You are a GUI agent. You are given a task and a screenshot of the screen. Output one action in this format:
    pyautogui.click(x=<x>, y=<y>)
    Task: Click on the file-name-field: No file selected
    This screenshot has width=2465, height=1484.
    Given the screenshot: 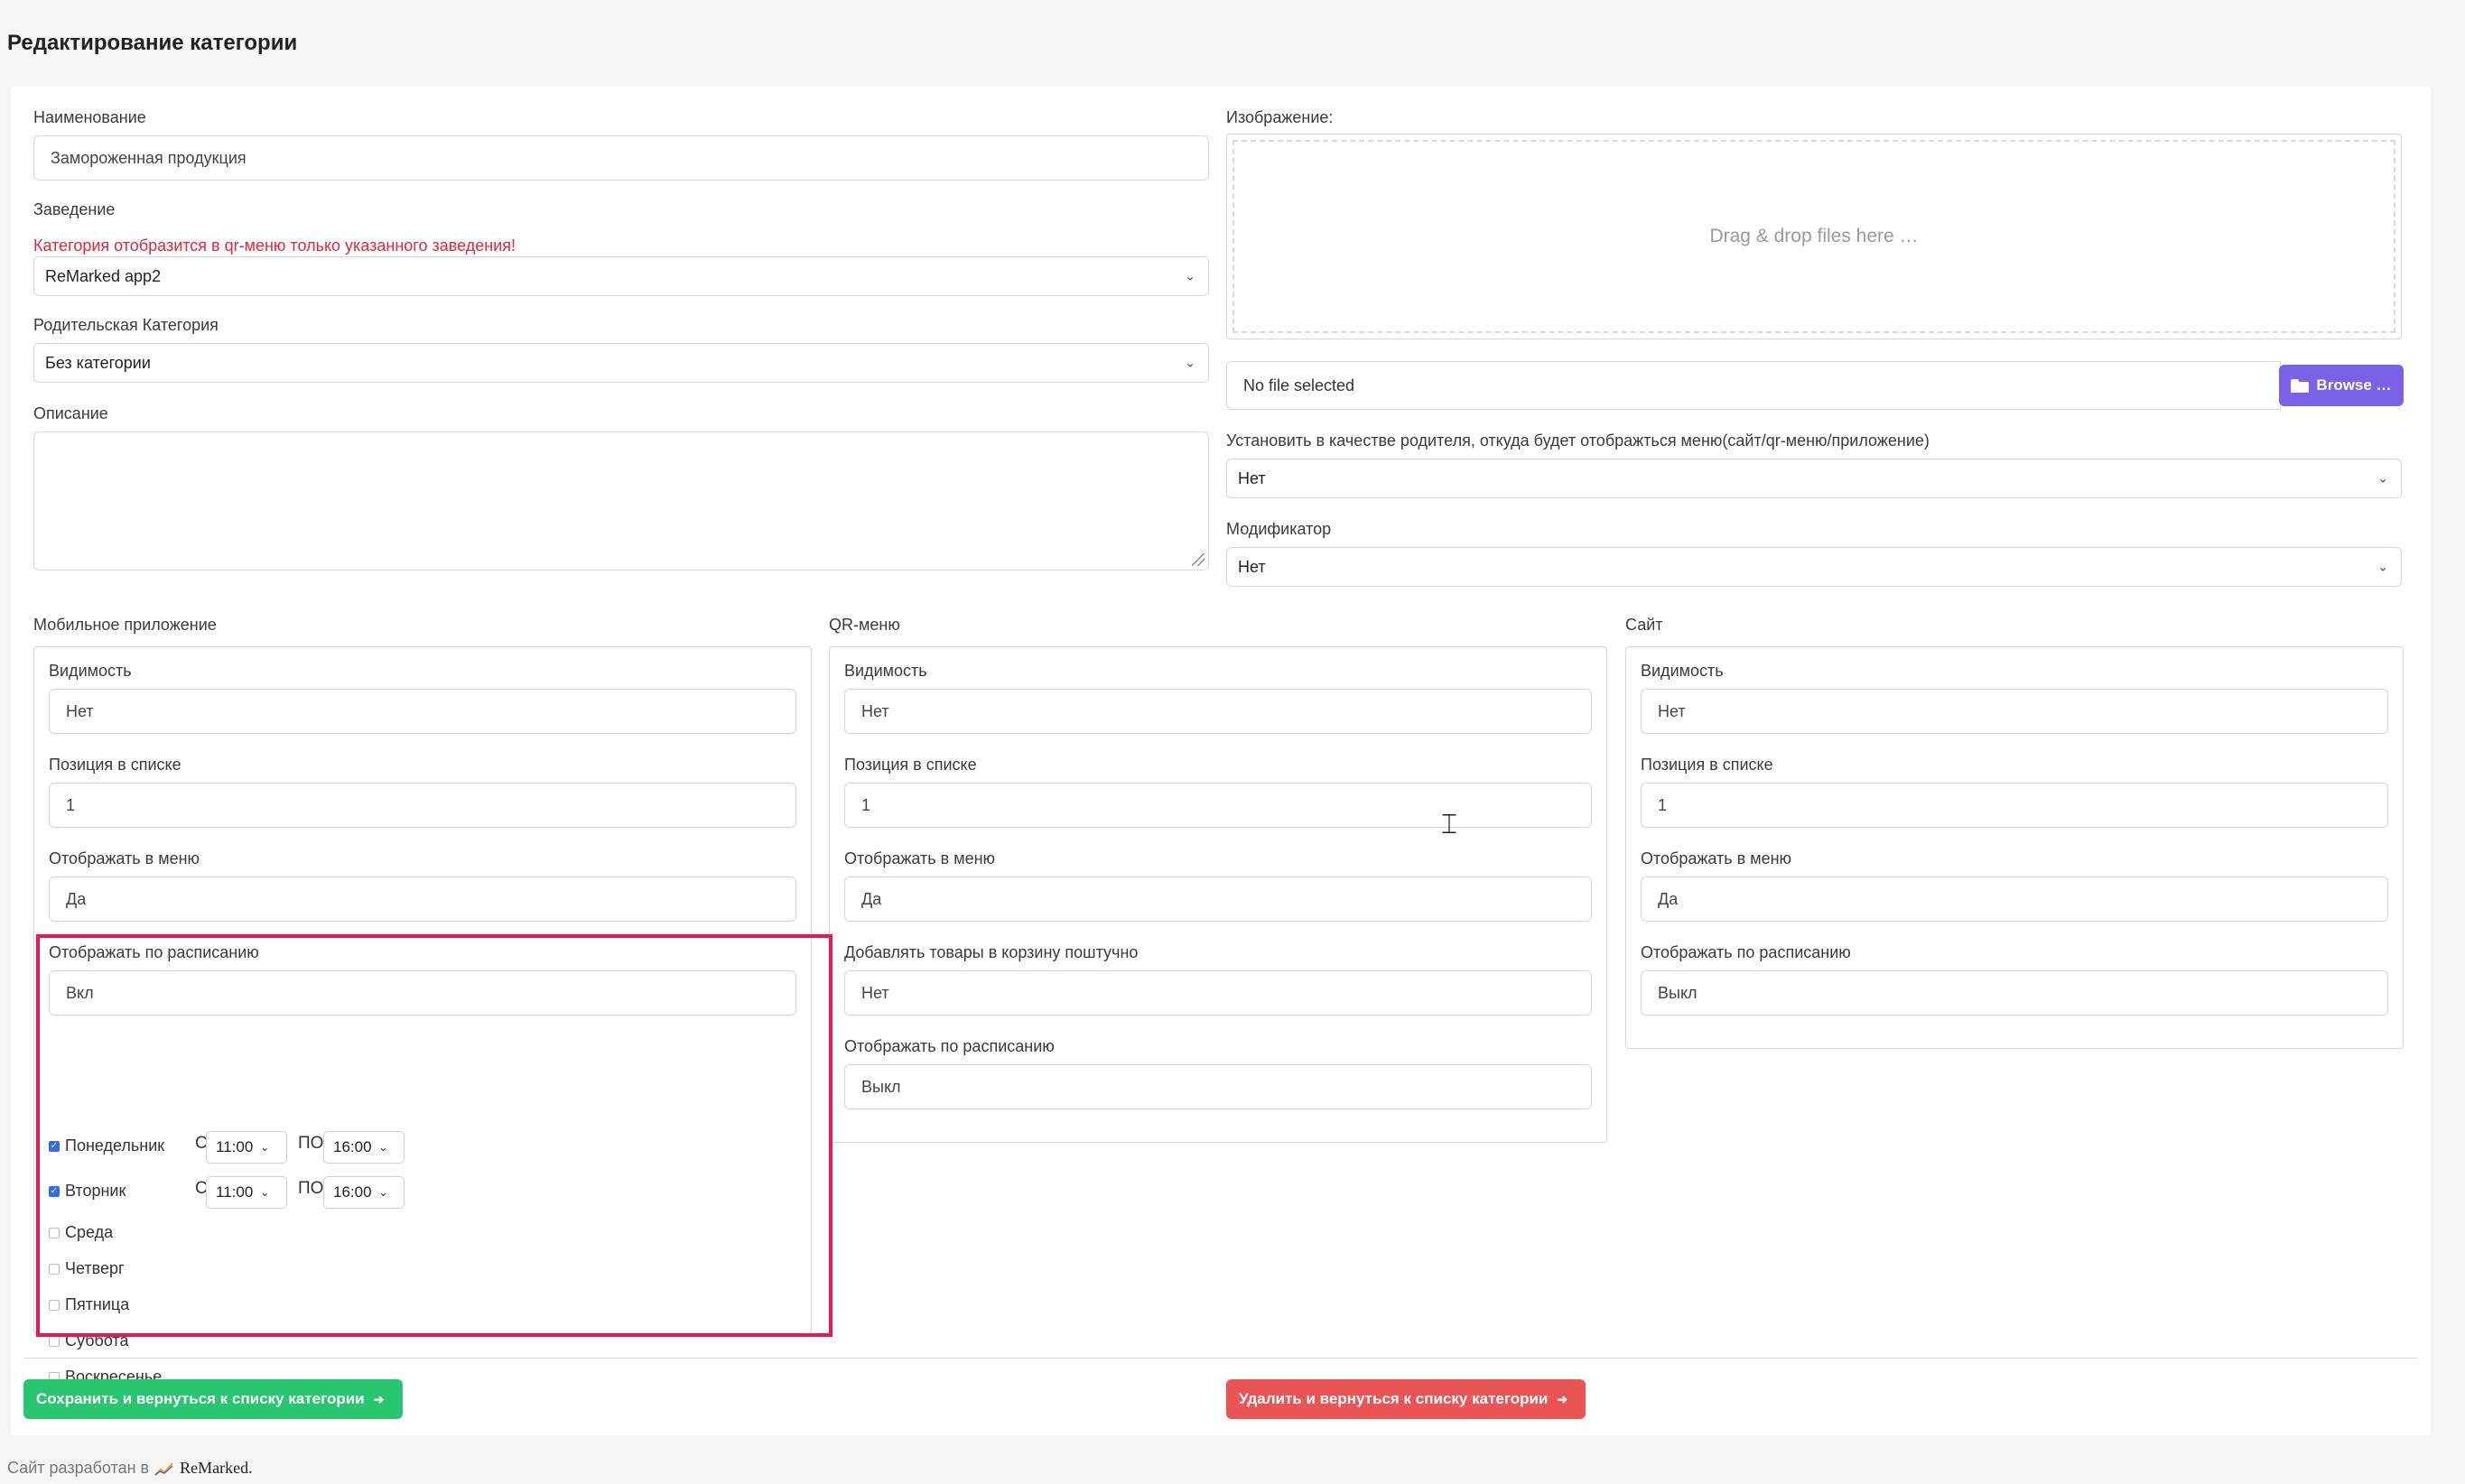 What is the action you would take?
    pyautogui.click(x=1753, y=385)
    